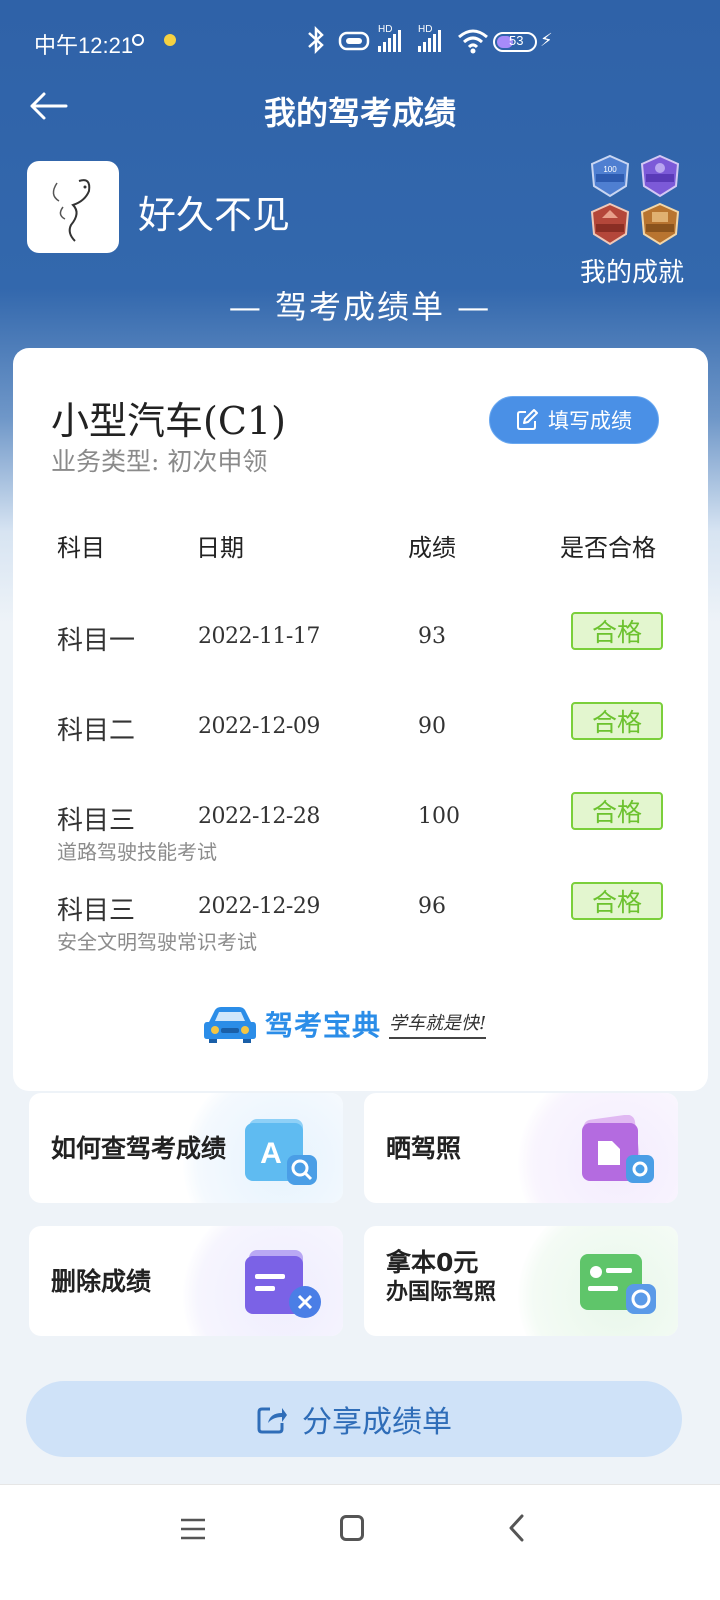 The height and width of the screenshot is (1600, 720). What do you see at coordinates (193, 1529) in the screenshot?
I see `menu-icon` at bounding box center [193, 1529].